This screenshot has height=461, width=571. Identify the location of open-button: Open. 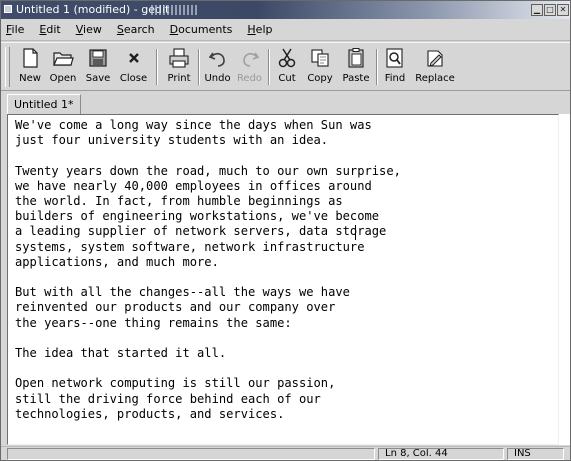
(63, 67).